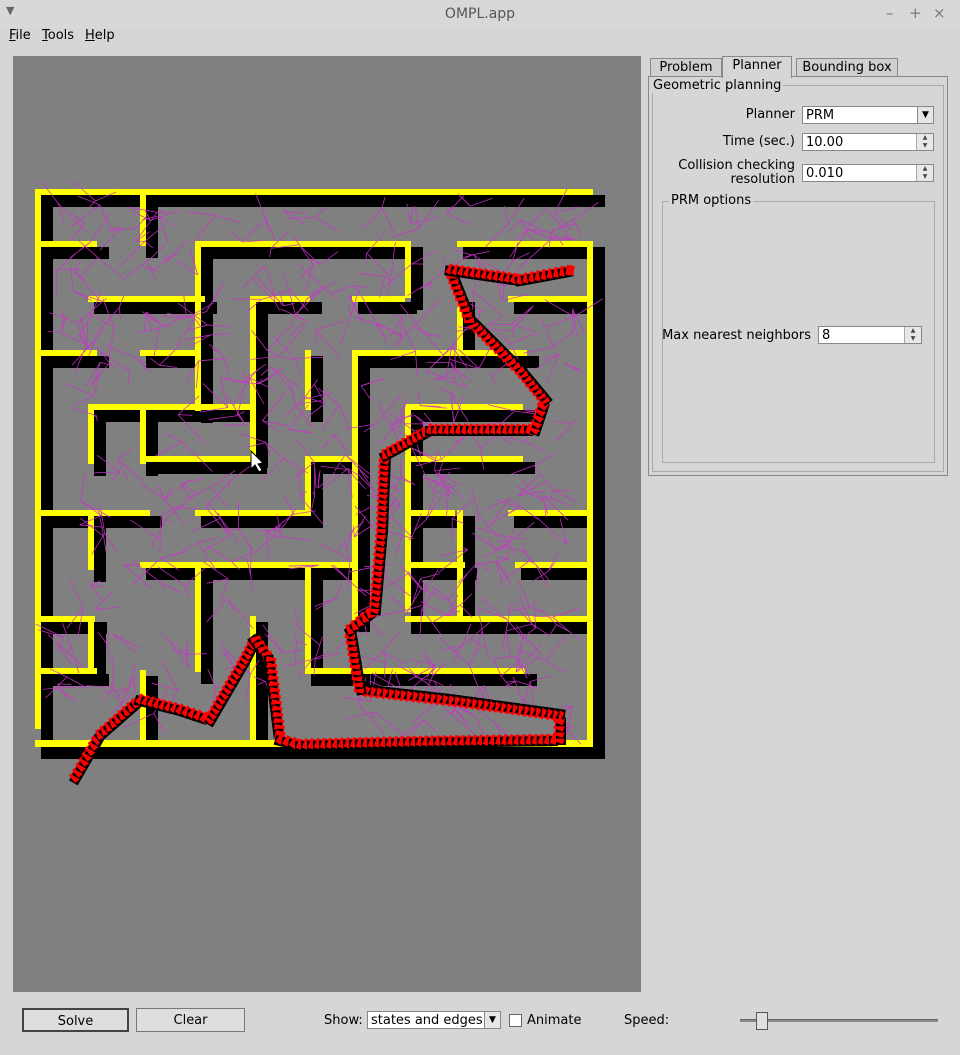 The width and height of the screenshot is (960, 1055). I want to click on minimize-icon: –, so click(890, 13).